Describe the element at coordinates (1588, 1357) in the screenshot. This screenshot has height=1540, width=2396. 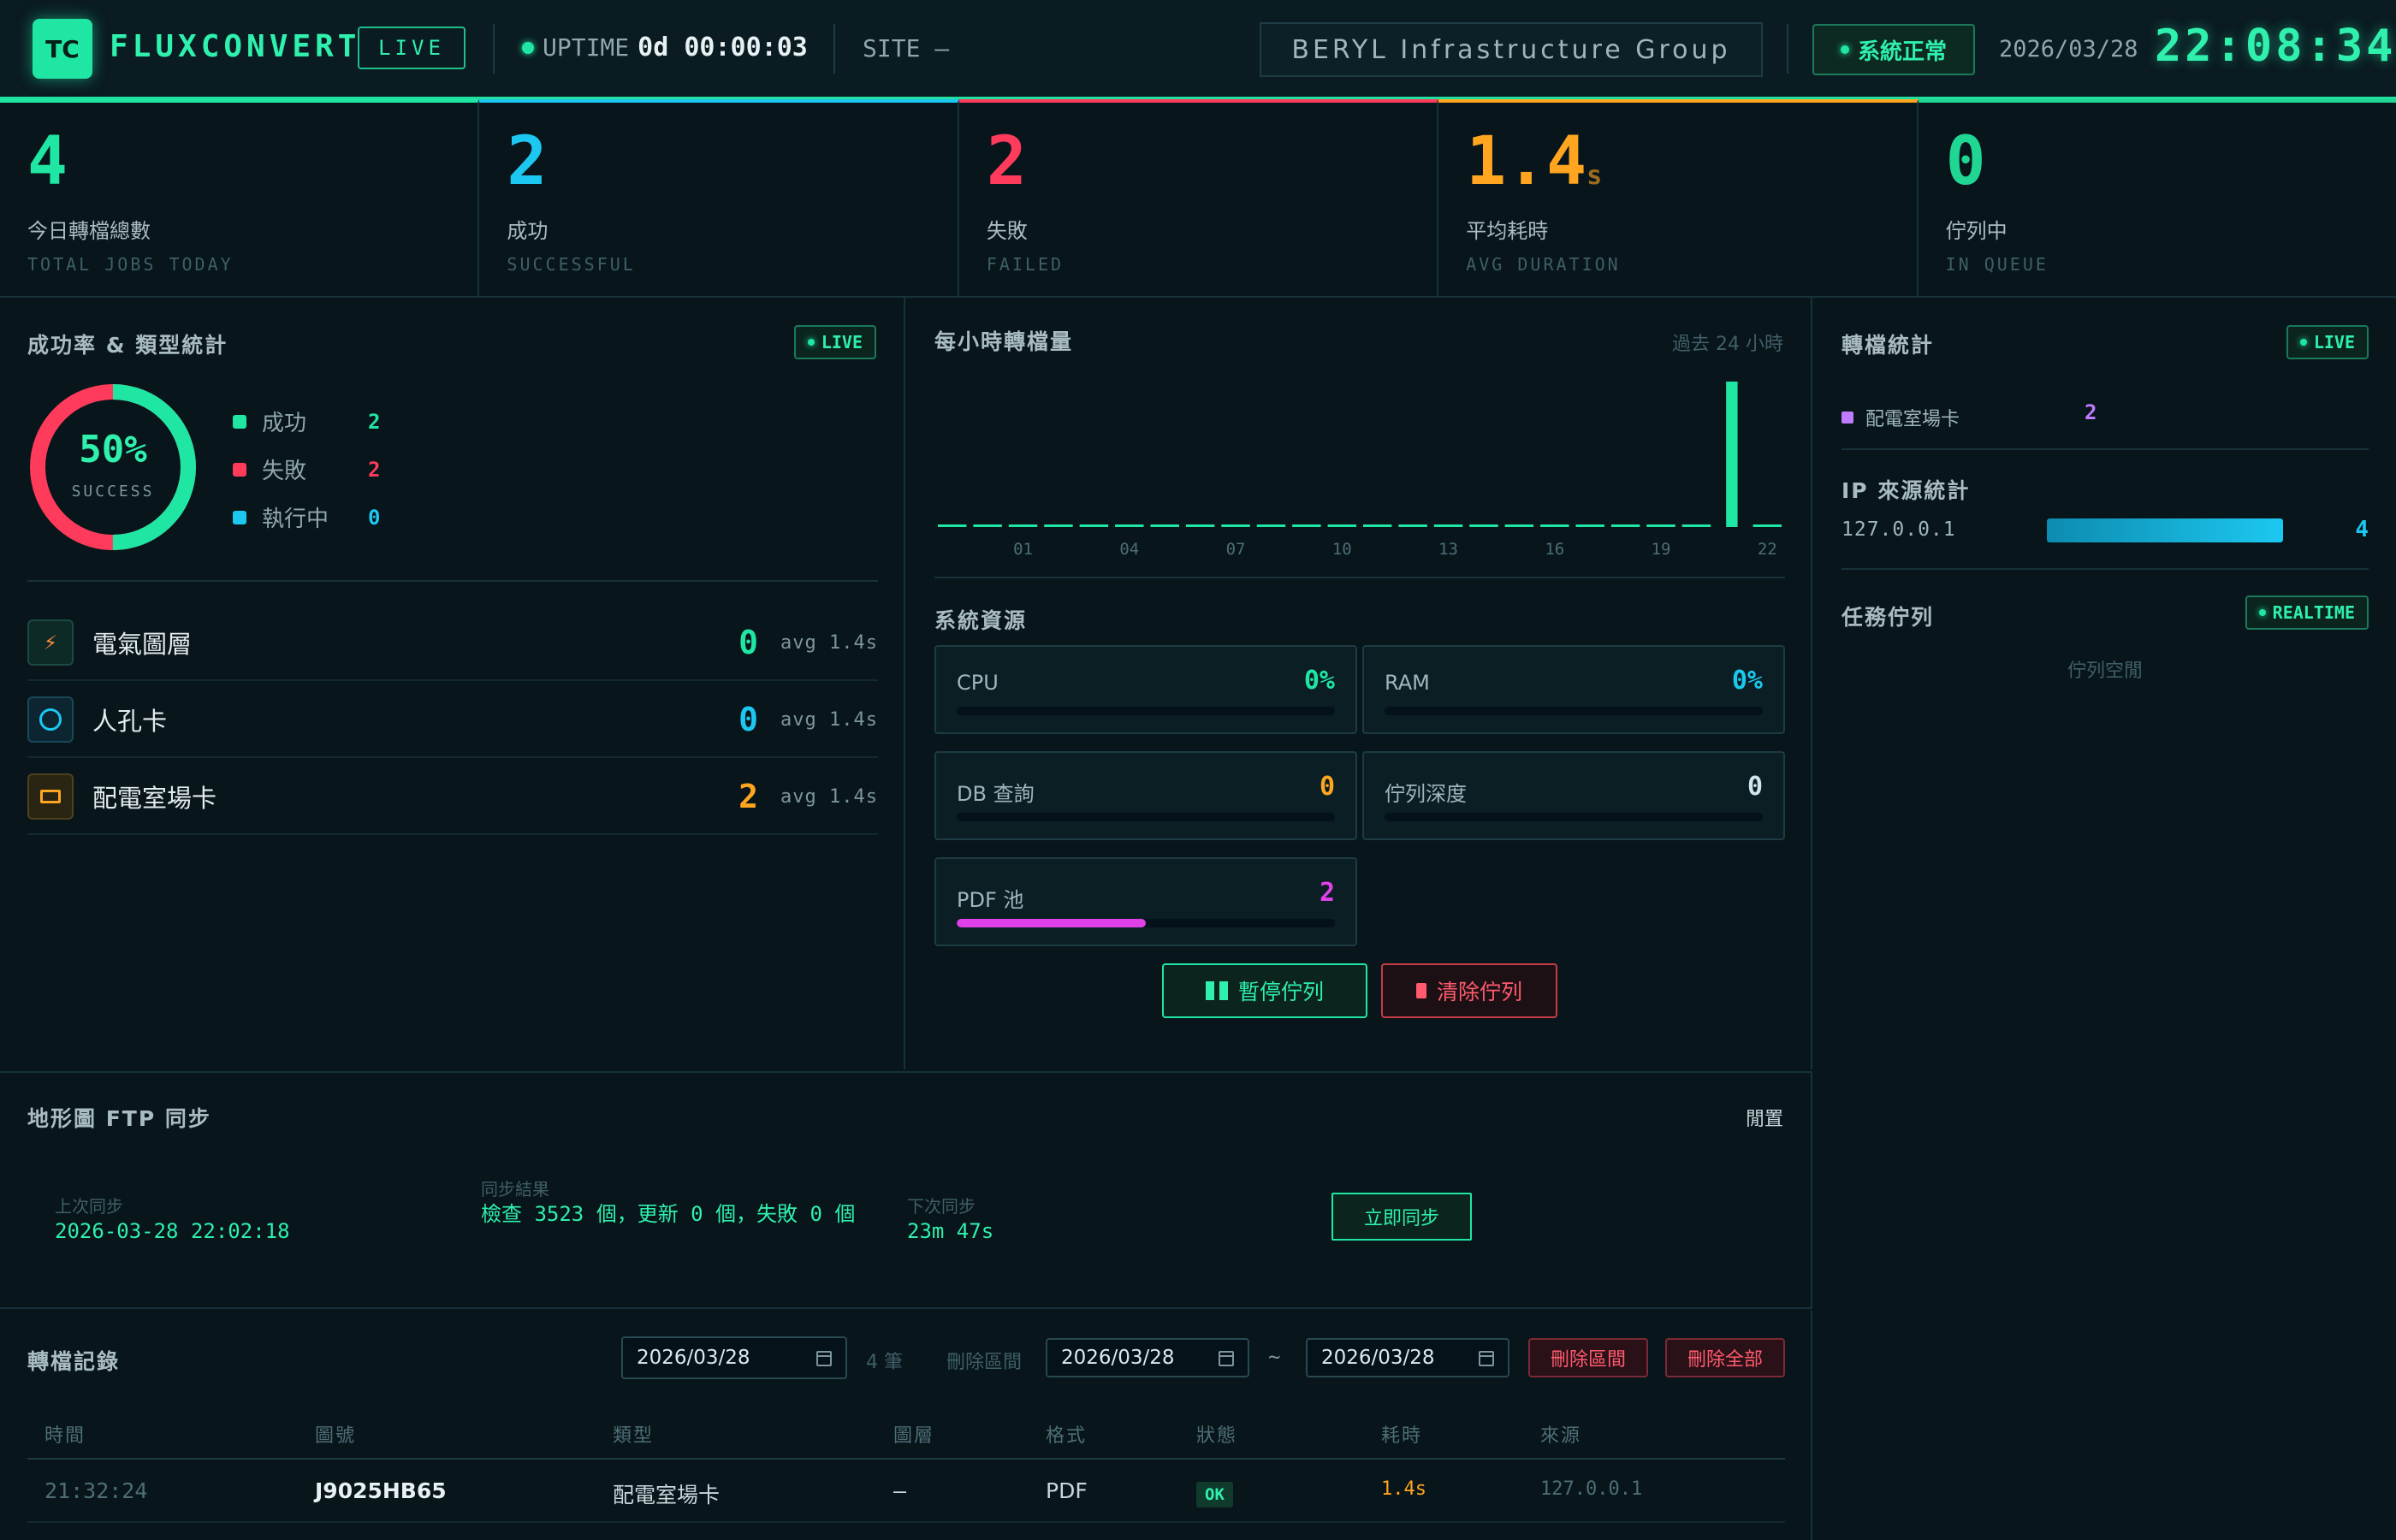
I see `delete-range-button: 刪除區間` at that location.